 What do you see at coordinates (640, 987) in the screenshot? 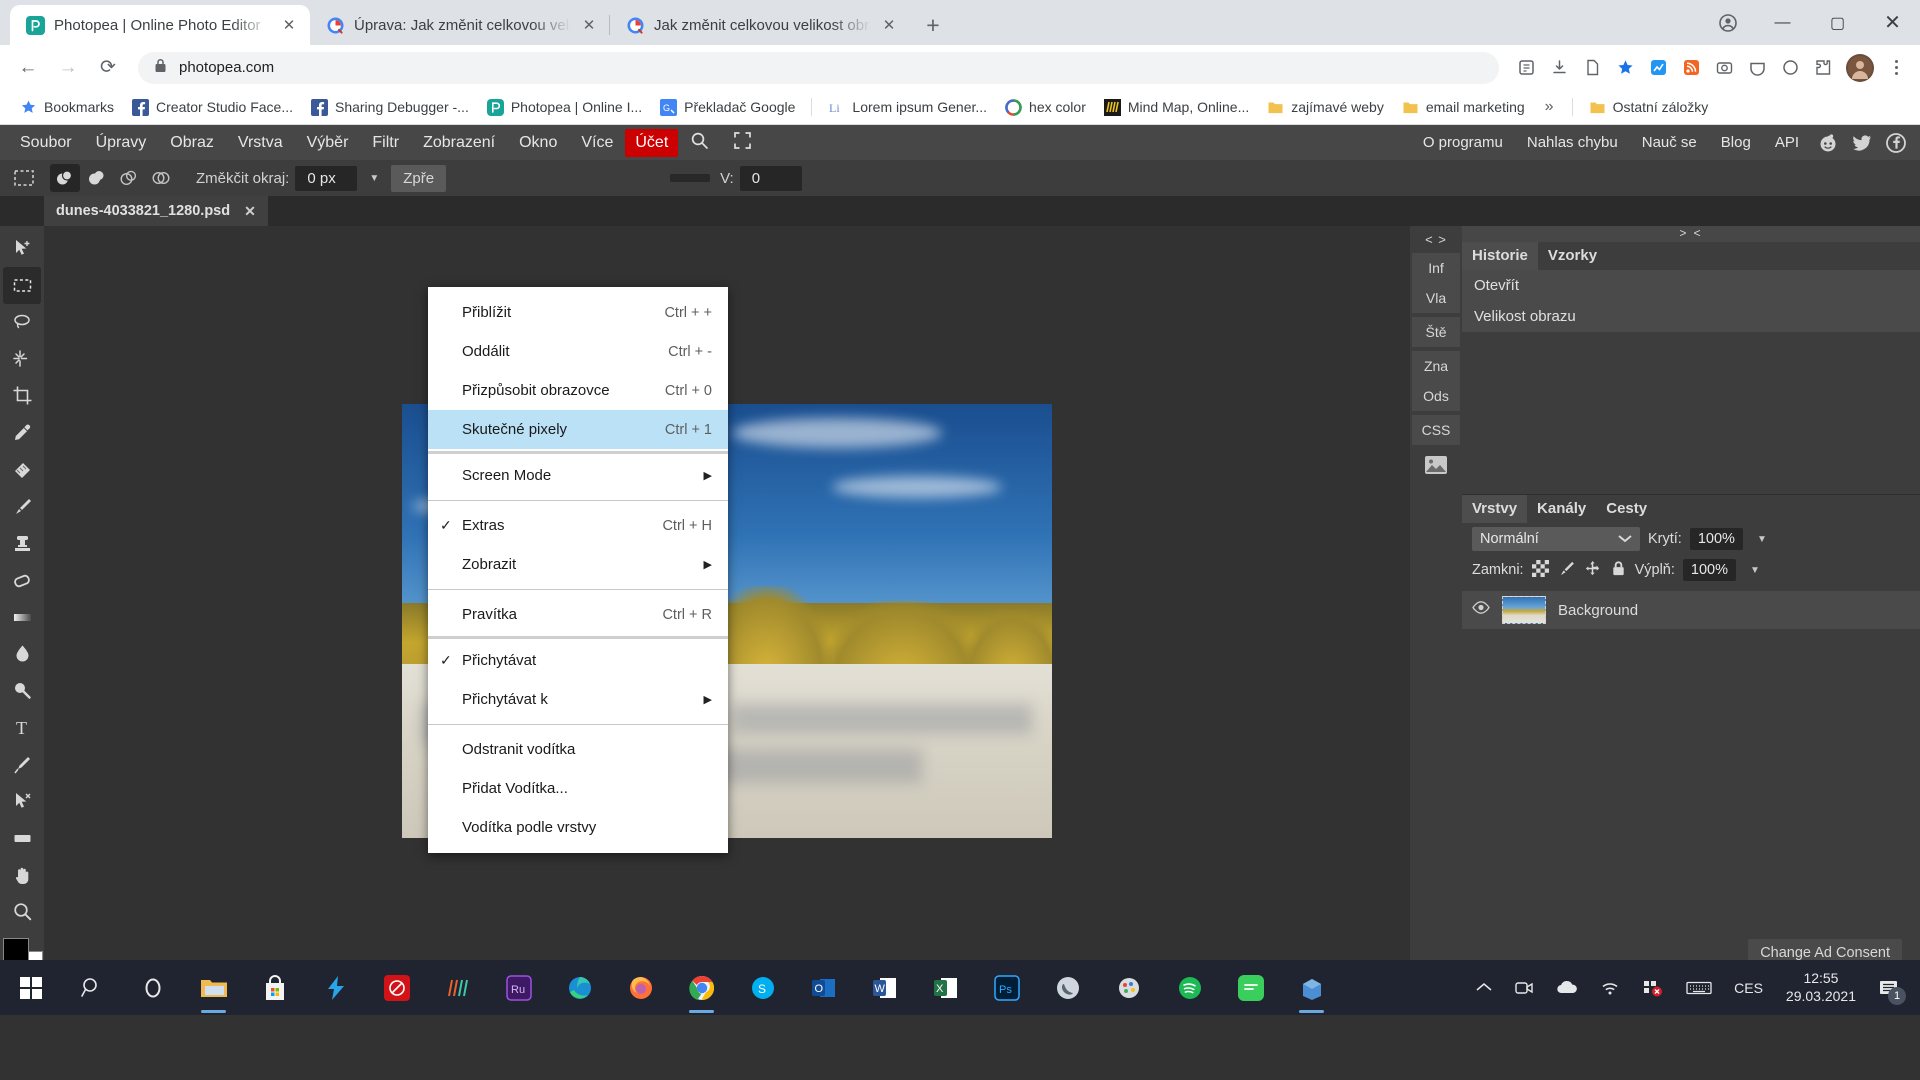
I see `firefox-icon` at bounding box center [640, 987].